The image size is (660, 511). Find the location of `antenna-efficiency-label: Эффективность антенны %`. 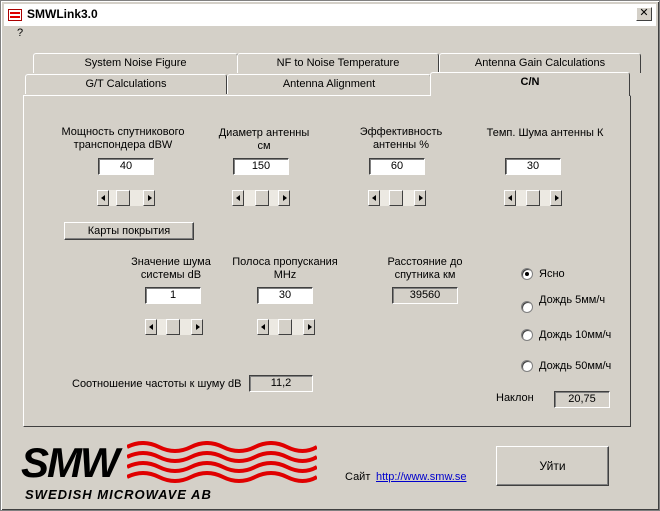

antenna-efficiency-label: Эффективность антенны % is located at coordinates (401, 138).